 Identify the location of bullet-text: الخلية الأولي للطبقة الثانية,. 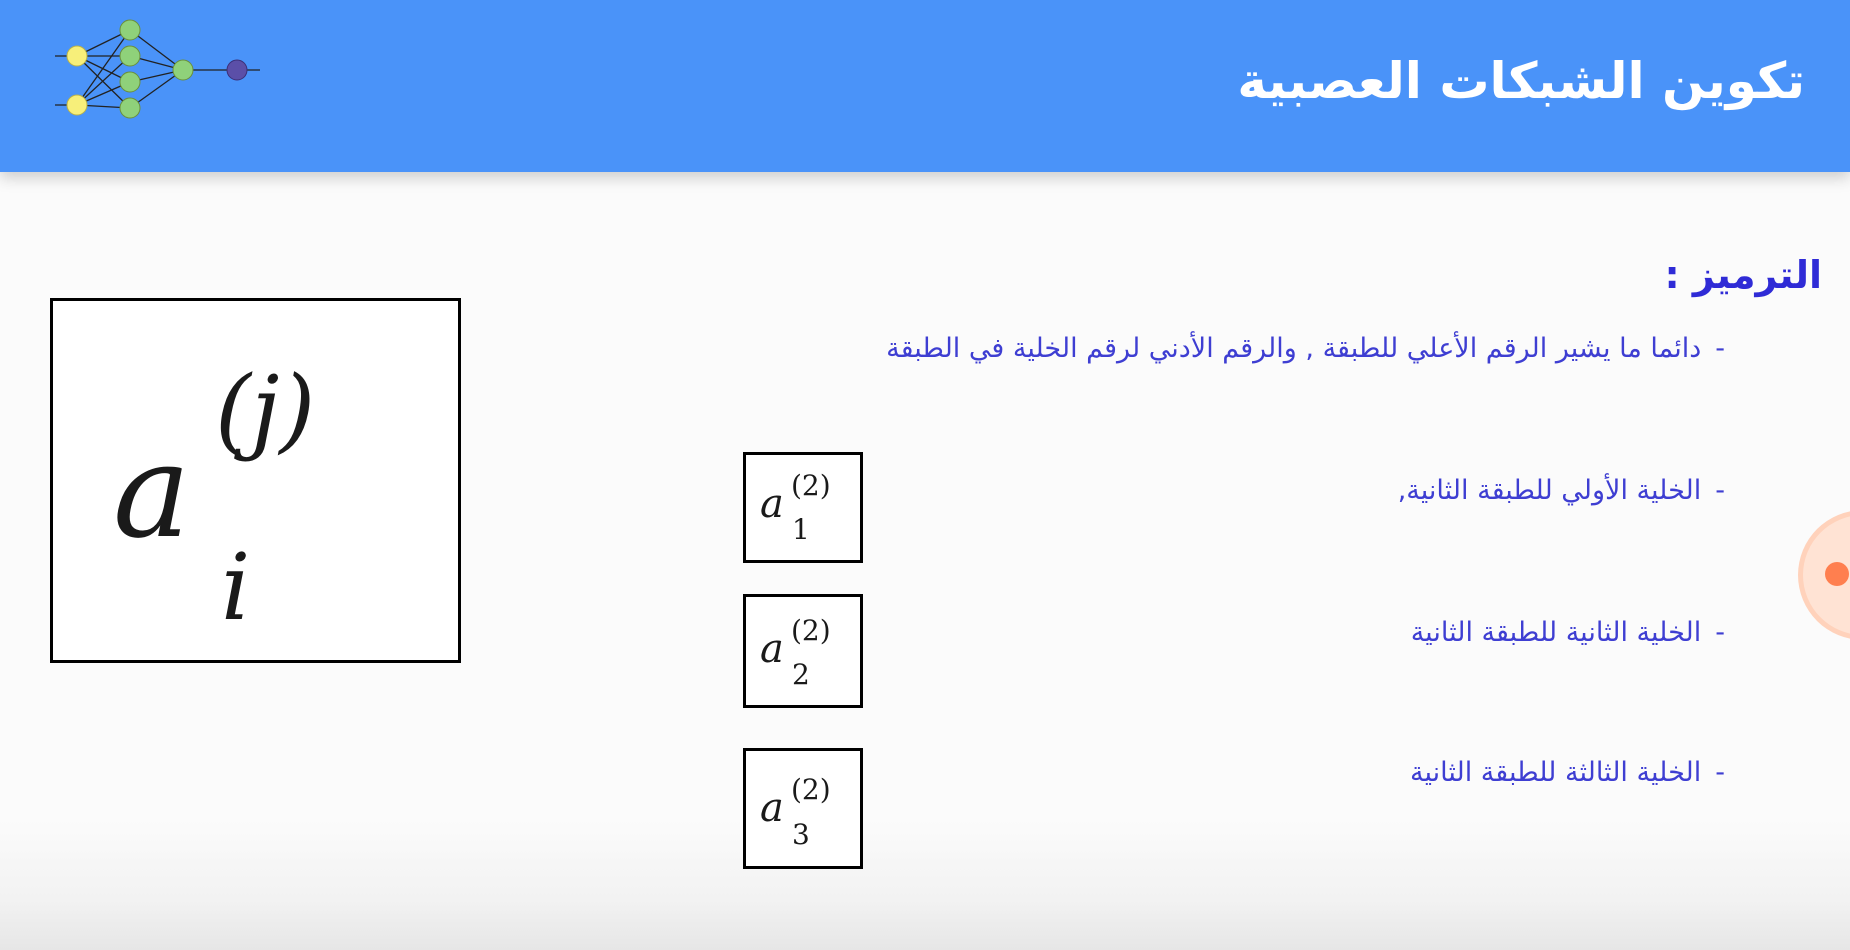
(1549, 490).